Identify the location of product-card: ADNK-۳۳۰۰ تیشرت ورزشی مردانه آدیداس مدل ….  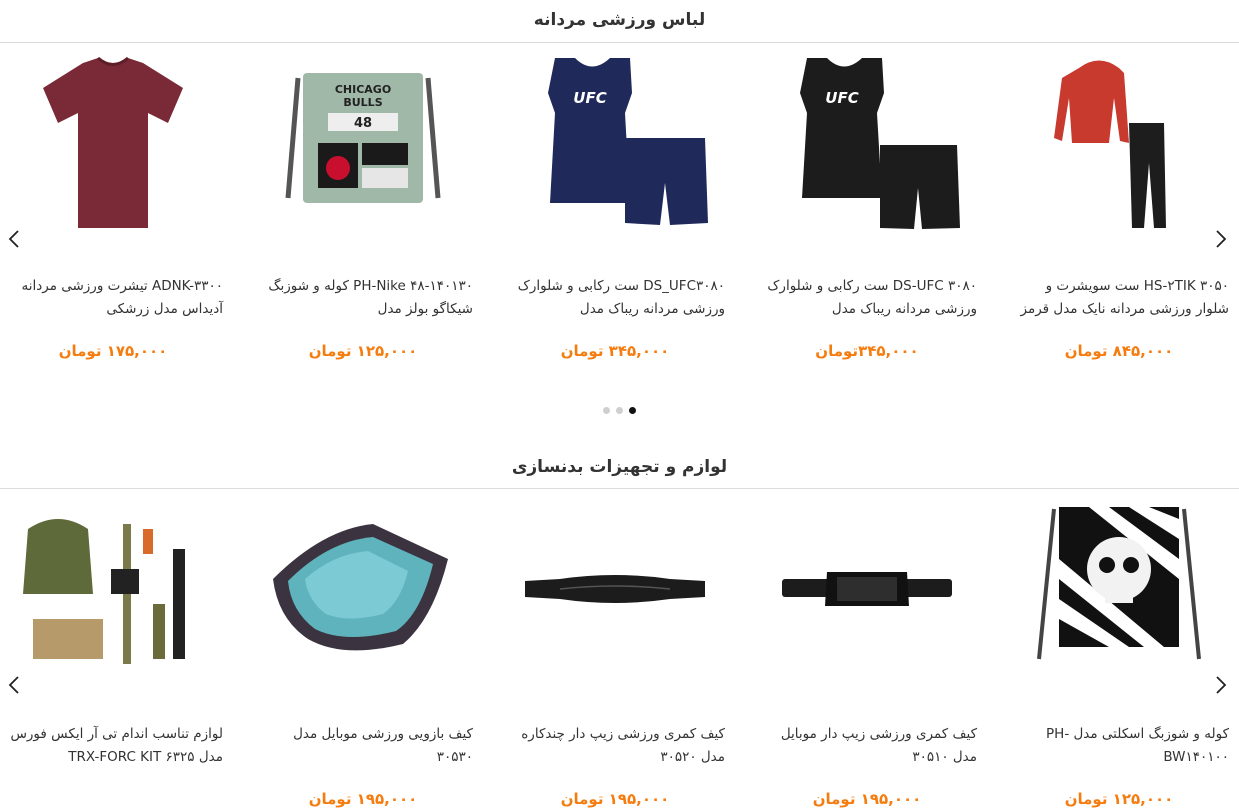
(113, 208).